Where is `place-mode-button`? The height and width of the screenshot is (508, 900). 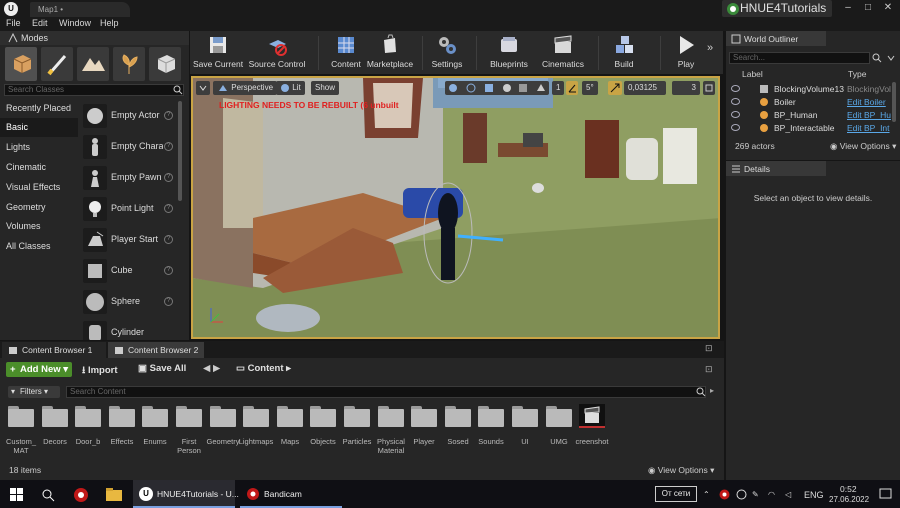
place-mode-button is located at coordinates (21, 64).